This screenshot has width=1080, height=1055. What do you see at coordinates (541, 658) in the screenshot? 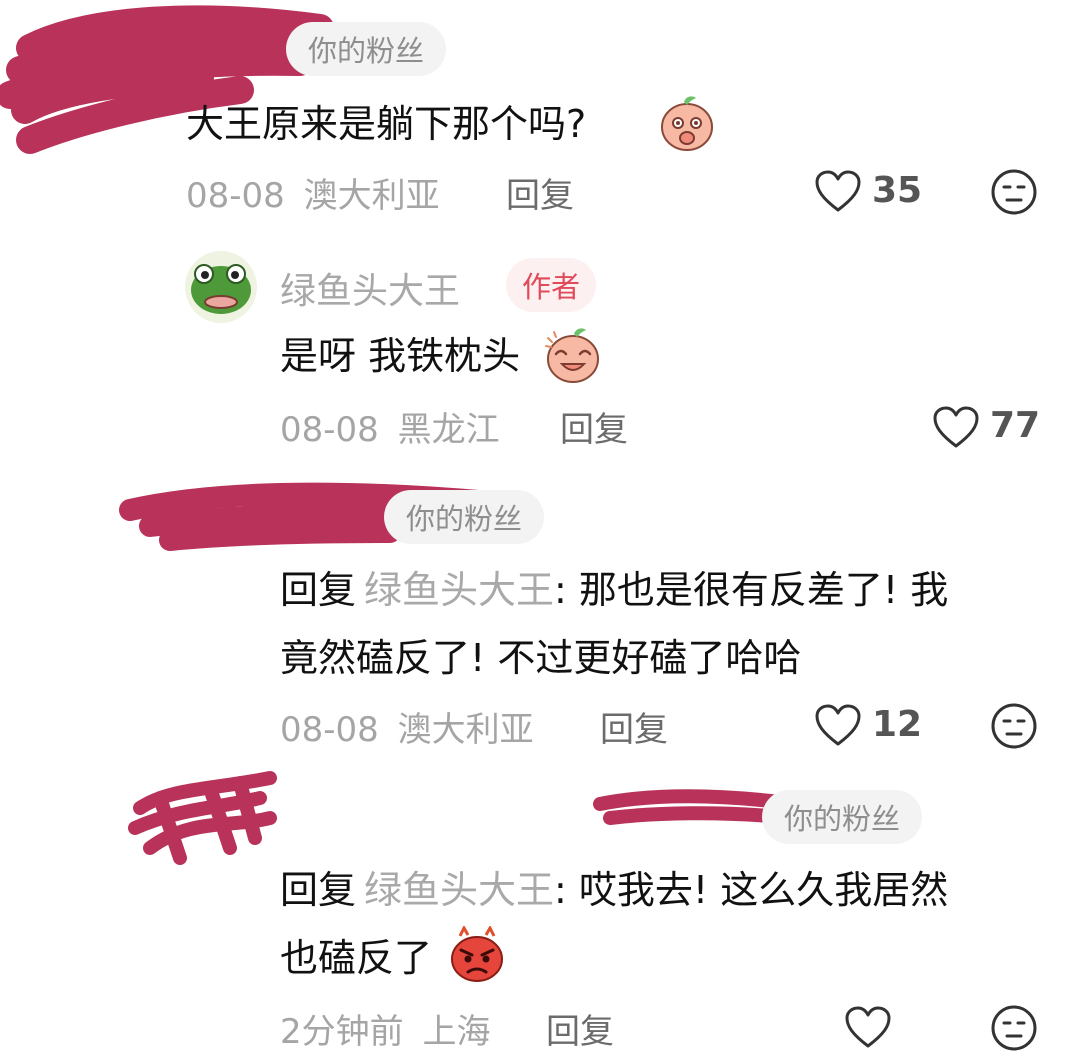
I see `comment-text-line2: 竟然磕反了! 不过更好磕了哈哈` at bounding box center [541, 658].